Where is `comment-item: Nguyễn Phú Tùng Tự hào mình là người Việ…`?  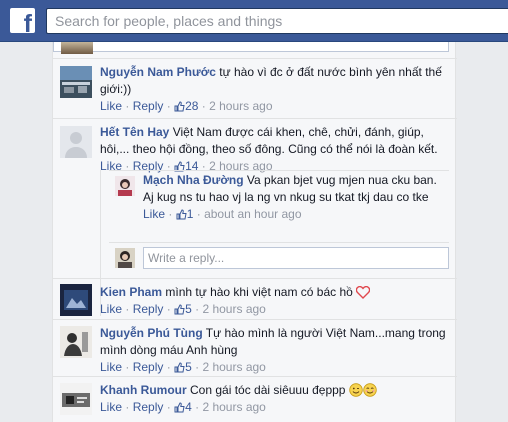
comment-item: Nguyễn Phú Tùng Tự hào mình là người Việ… is located at coordinates (255, 347).